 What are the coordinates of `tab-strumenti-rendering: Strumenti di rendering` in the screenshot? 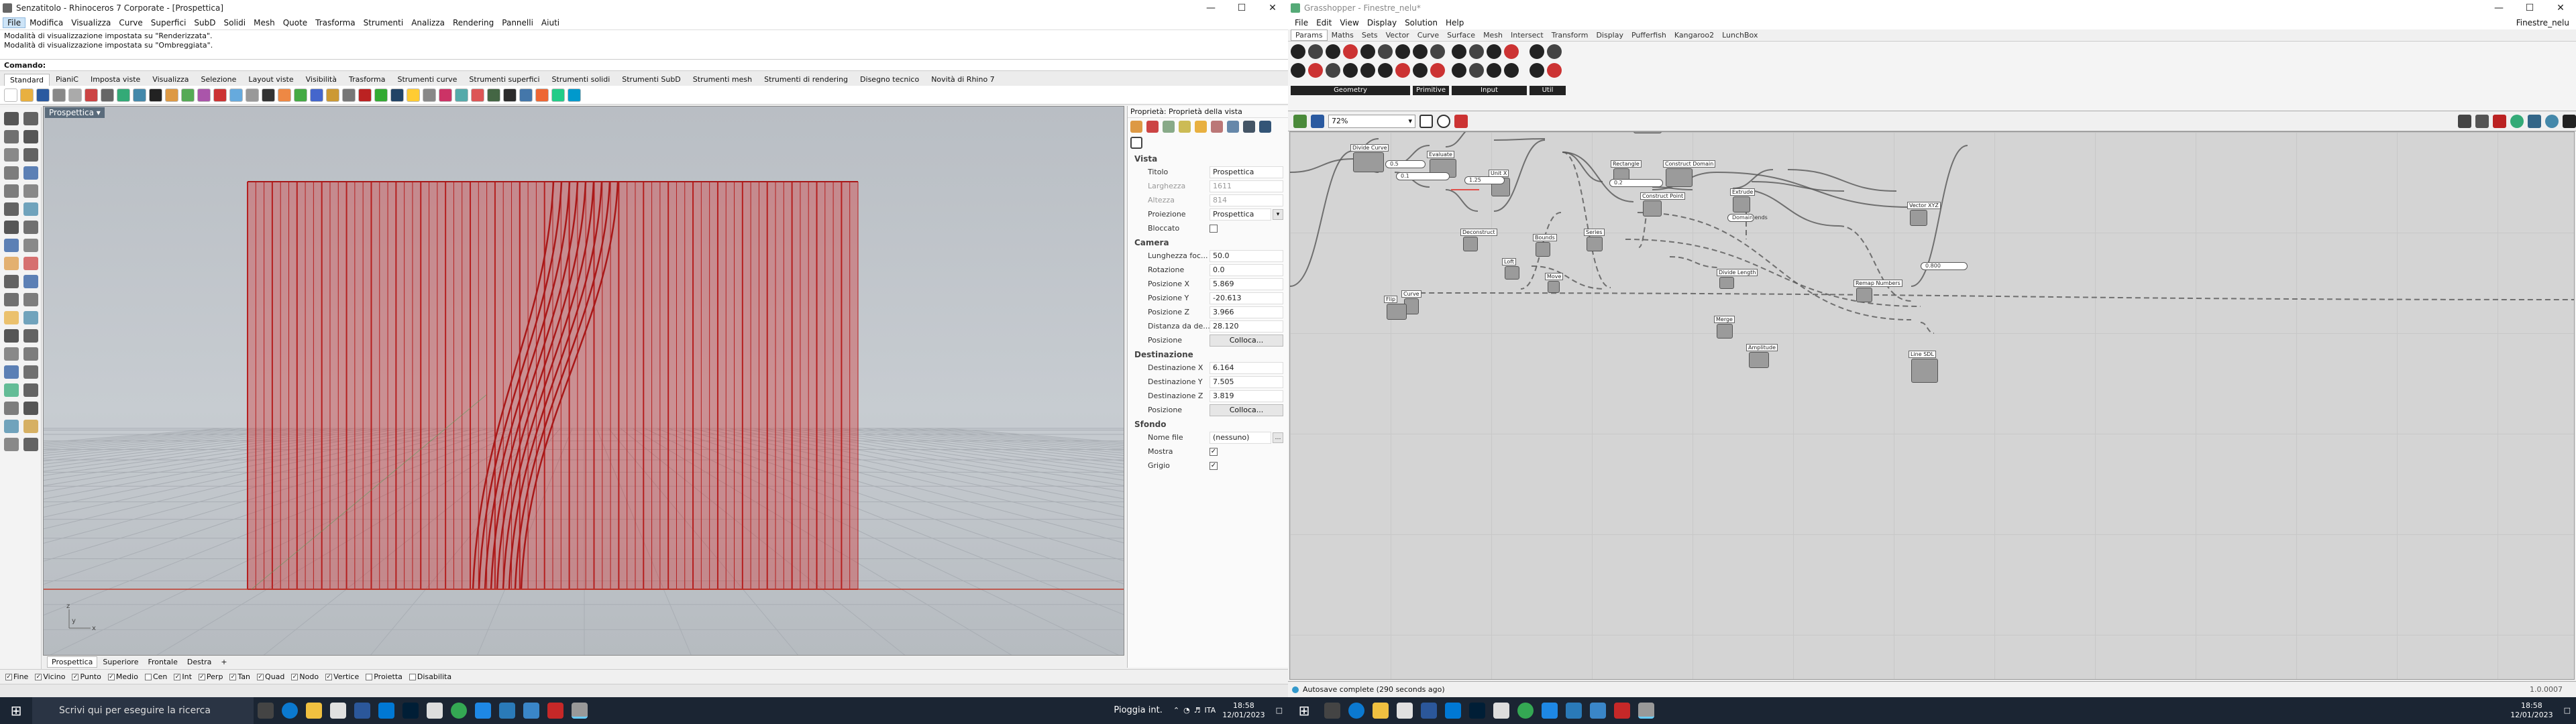 It's located at (806, 79).